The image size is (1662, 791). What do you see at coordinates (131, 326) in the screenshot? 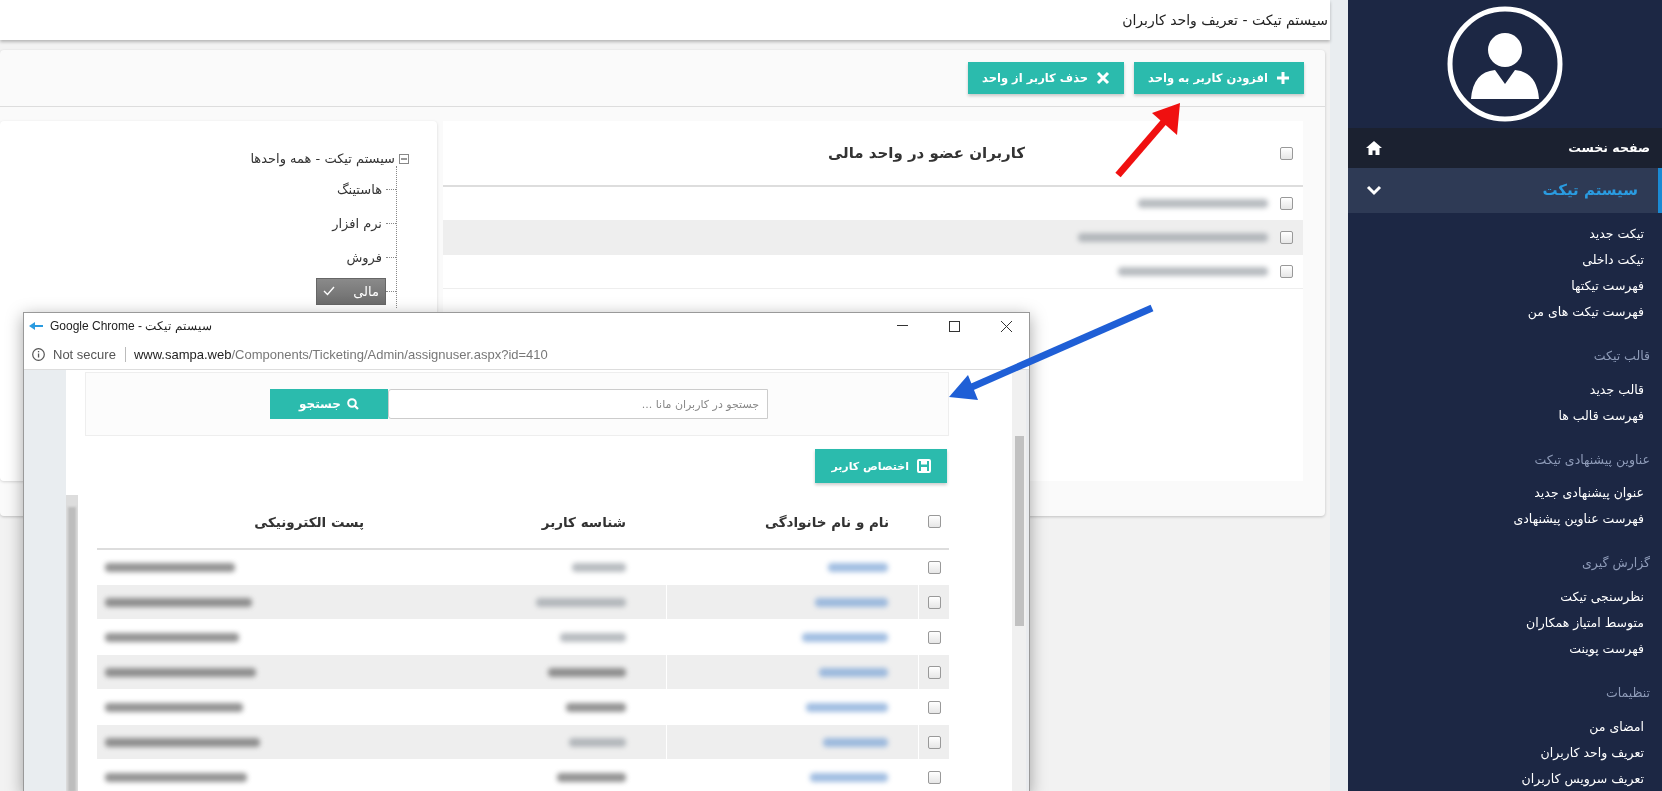
I see `window-title: سیستم تیکت - Google Chrome` at bounding box center [131, 326].